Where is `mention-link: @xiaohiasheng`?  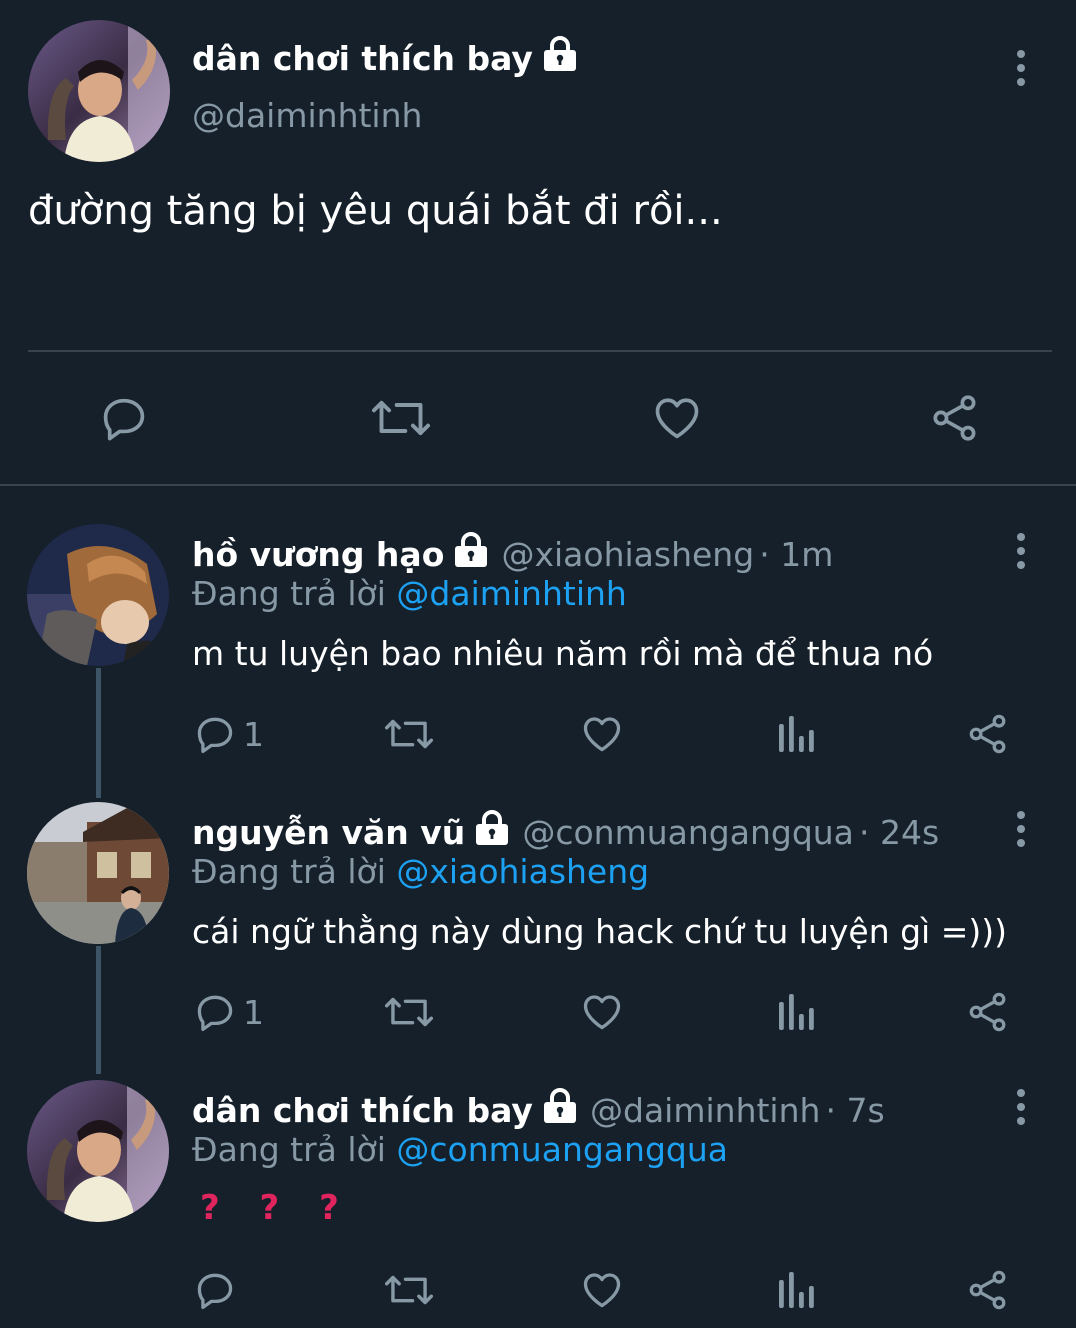 mention-link: @xiaohiasheng is located at coordinates (522, 871).